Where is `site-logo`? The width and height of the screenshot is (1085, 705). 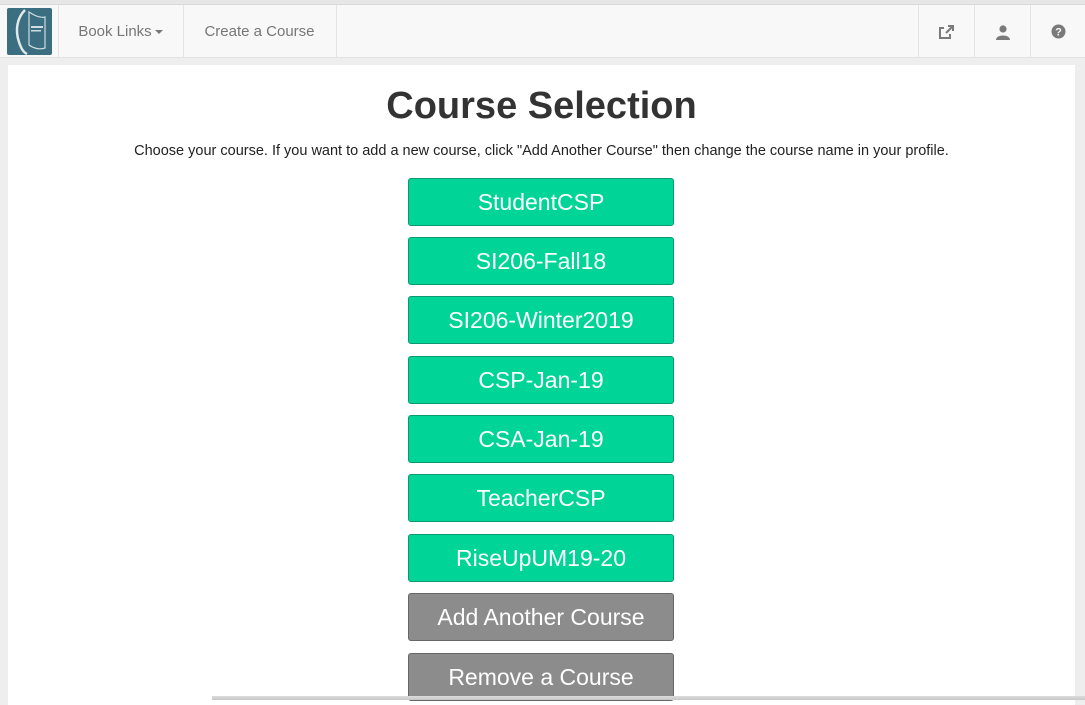
site-logo is located at coordinates (29, 31).